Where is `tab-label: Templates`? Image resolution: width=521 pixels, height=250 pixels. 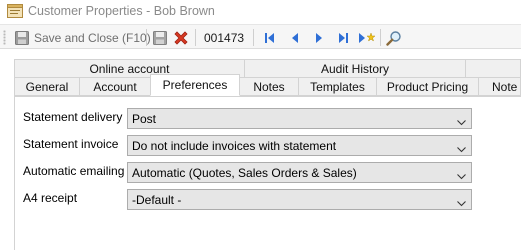 tab-label: Templates is located at coordinates (337, 86).